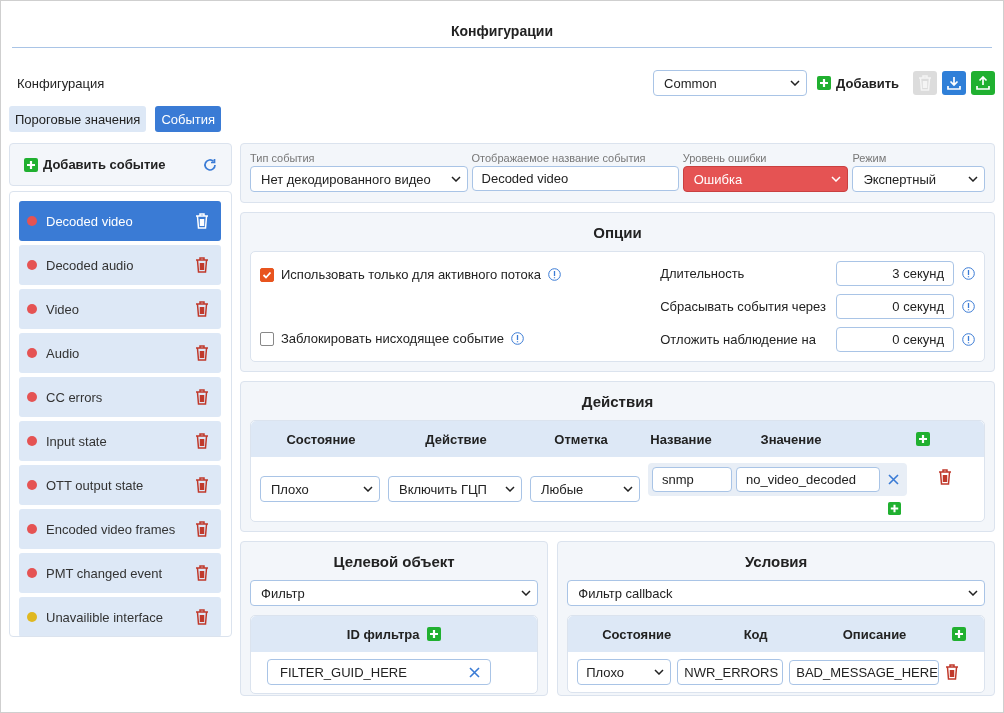 The height and width of the screenshot is (713, 1004). I want to click on event-item: Decoded audio, so click(120, 265).